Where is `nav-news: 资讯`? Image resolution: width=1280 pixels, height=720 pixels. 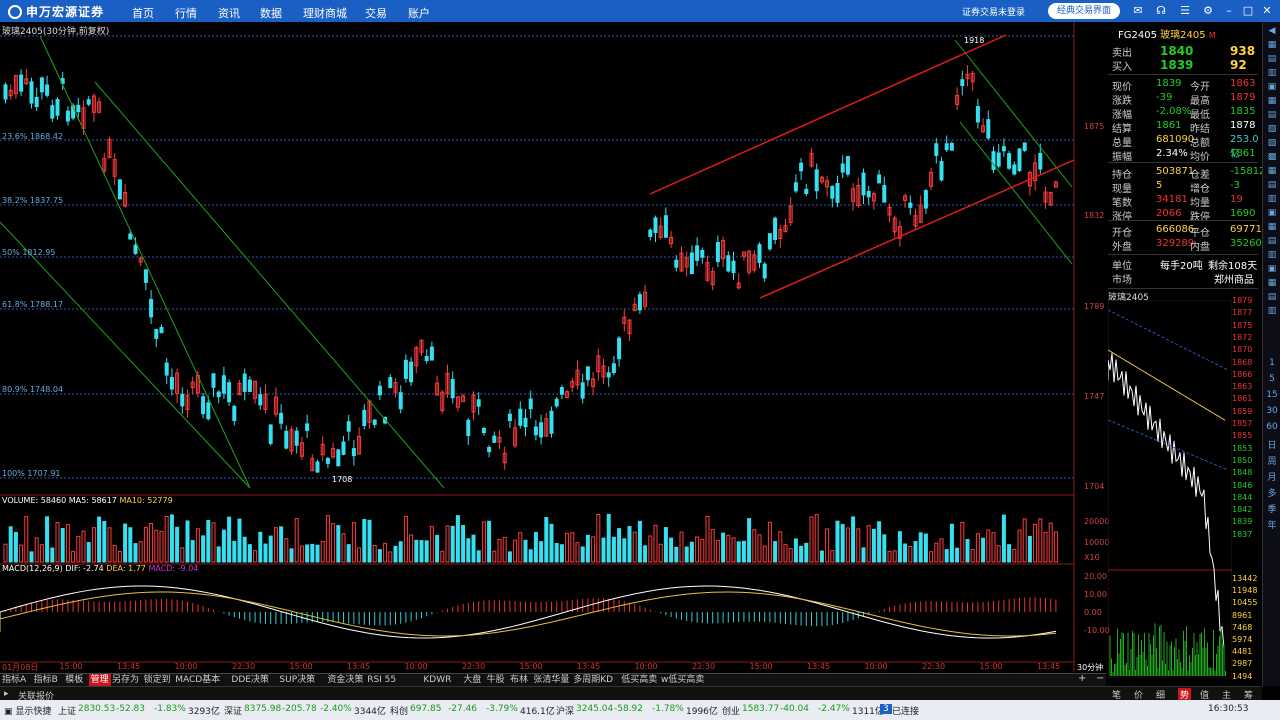 nav-news: 资讯 is located at coordinates (229, 13).